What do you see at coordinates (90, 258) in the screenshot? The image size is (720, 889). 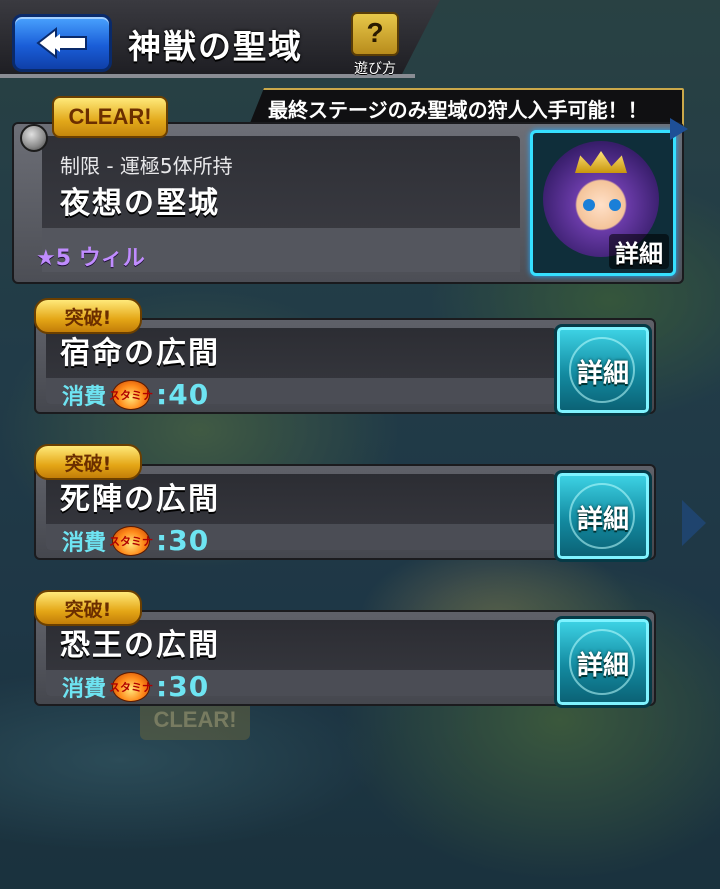 I see `boss-name: ★5 ウィル` at bounding box center [90, 258].